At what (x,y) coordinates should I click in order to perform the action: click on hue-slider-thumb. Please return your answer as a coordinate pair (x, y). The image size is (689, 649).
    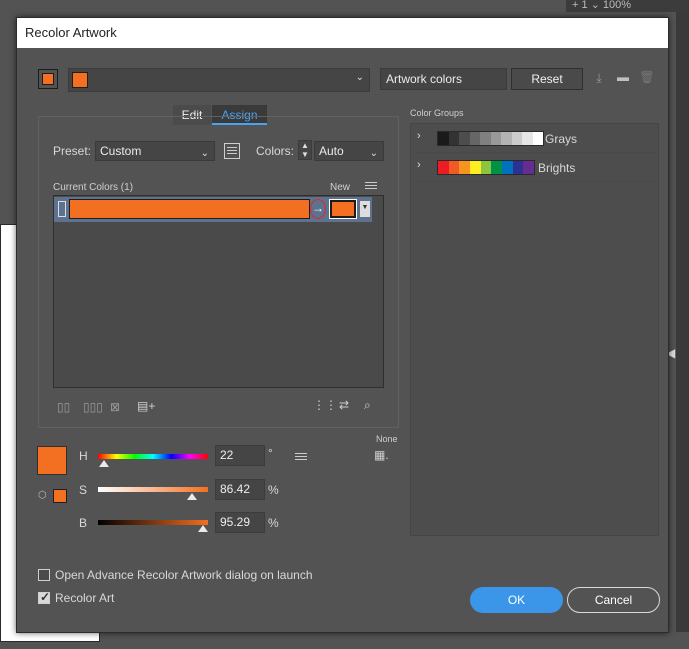
    Looking at the image, I should click on (104, 463).